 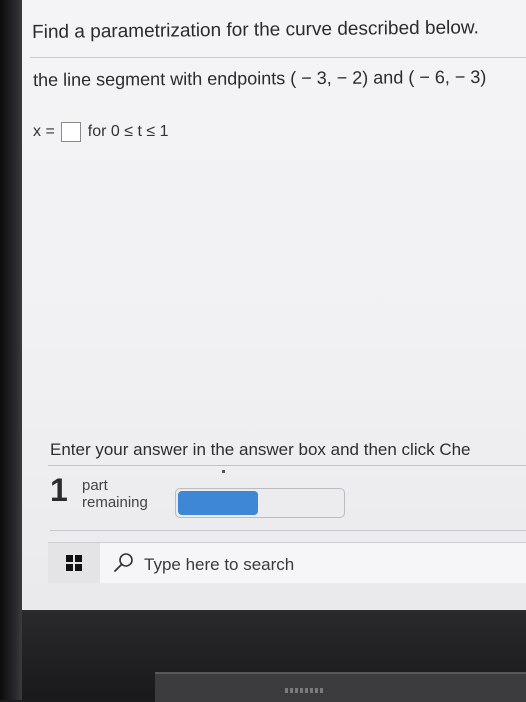 What do you see at coordinates (95, 485) in the screenshot?
I see `parts-label-line1: part` at bounding box center [95, 485].